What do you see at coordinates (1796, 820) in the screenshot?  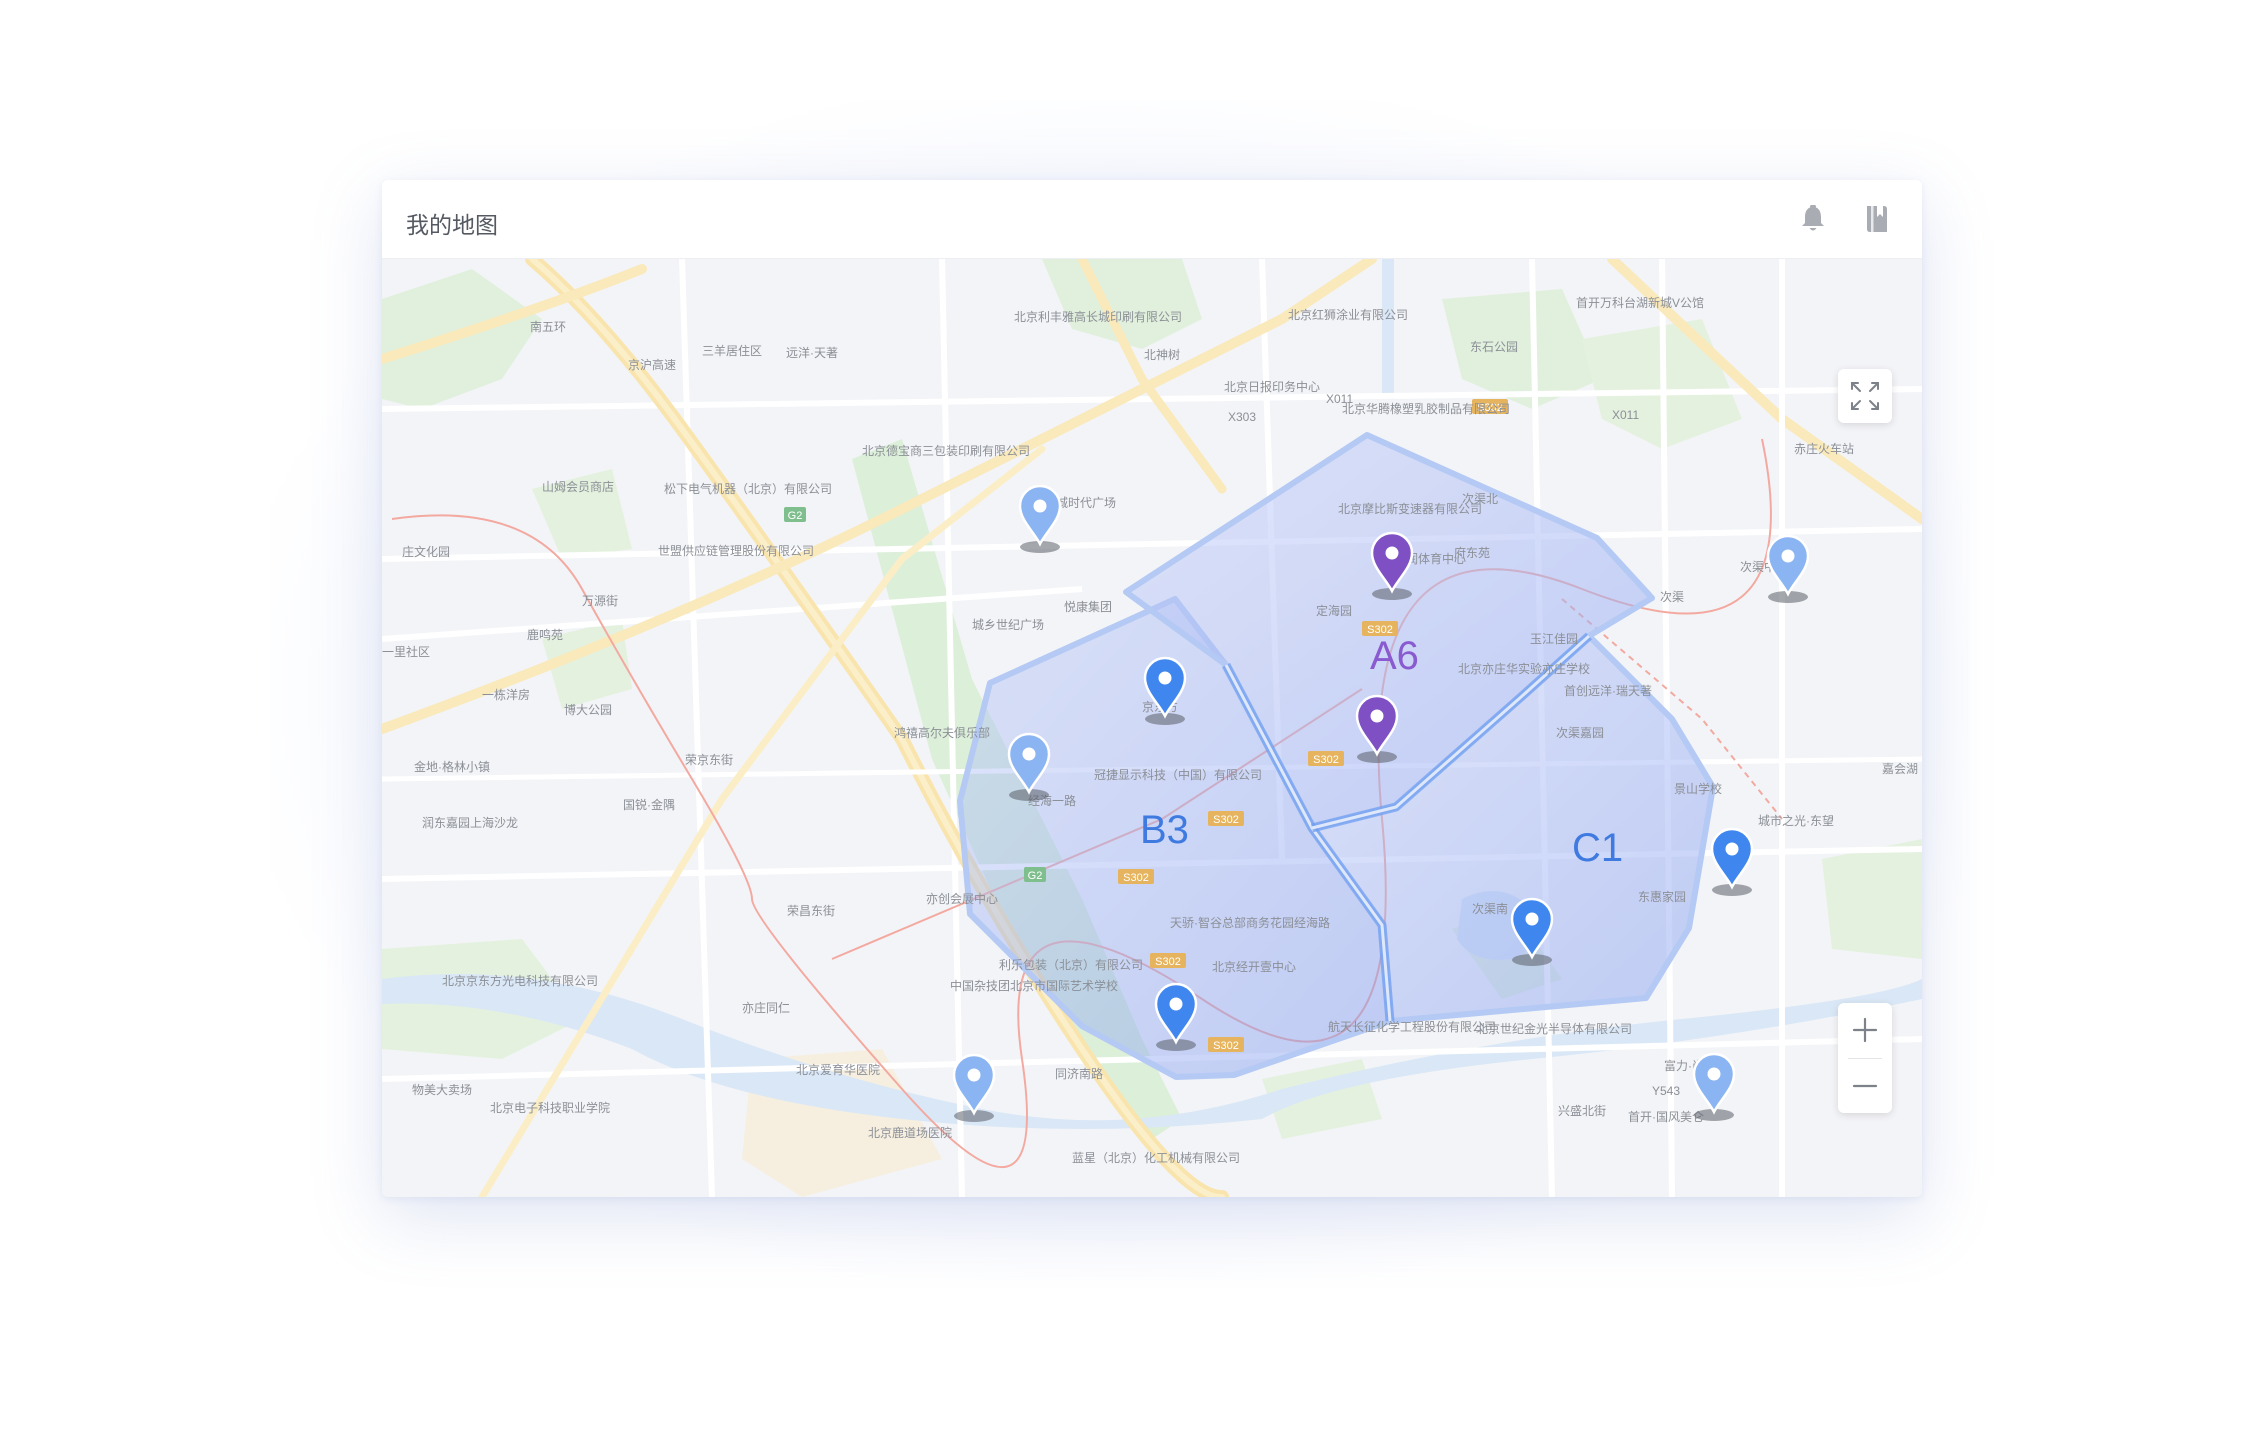 I see `place-label: 城市之光·东望` at bounding box center [1796, 820].